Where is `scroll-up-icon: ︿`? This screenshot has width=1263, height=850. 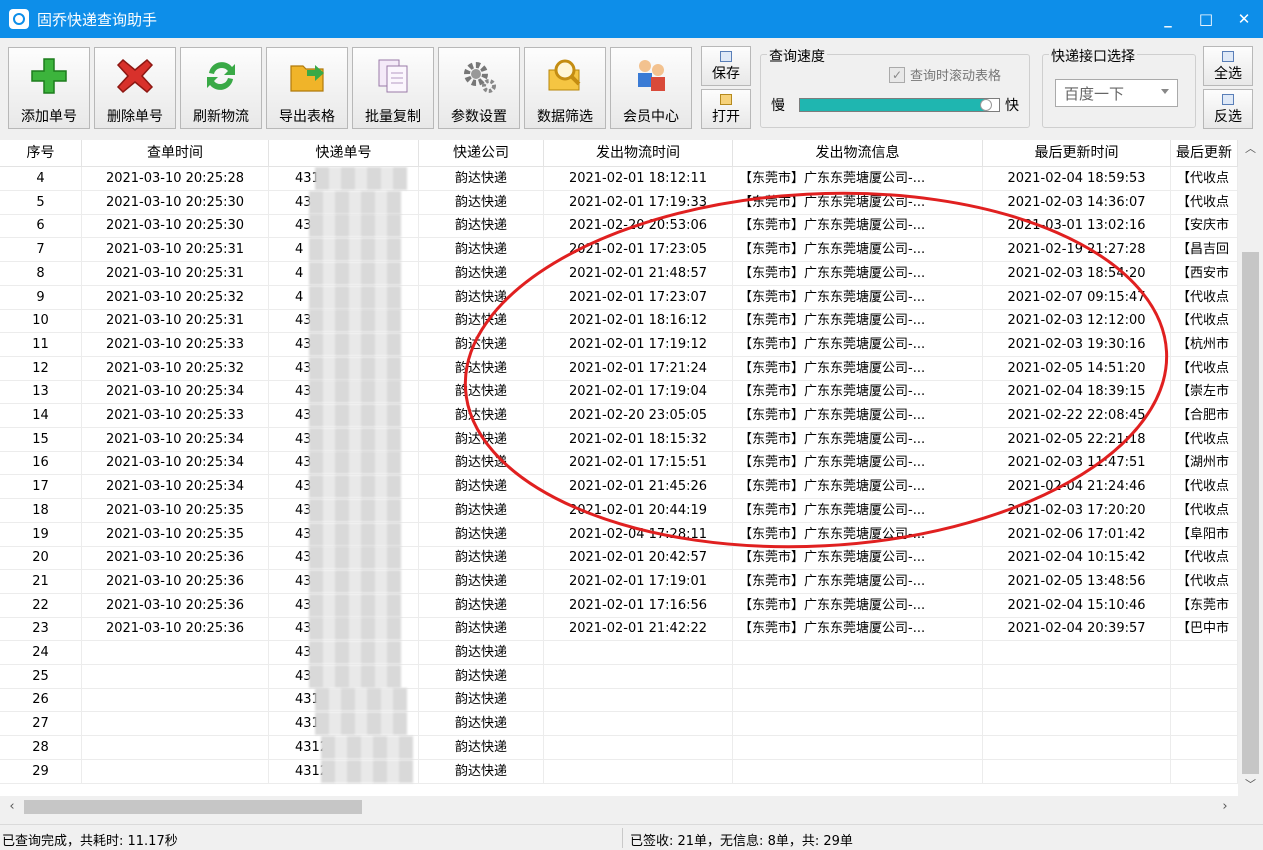
scroll-up-icon: ︿ is located at coordinates (1250, 149).